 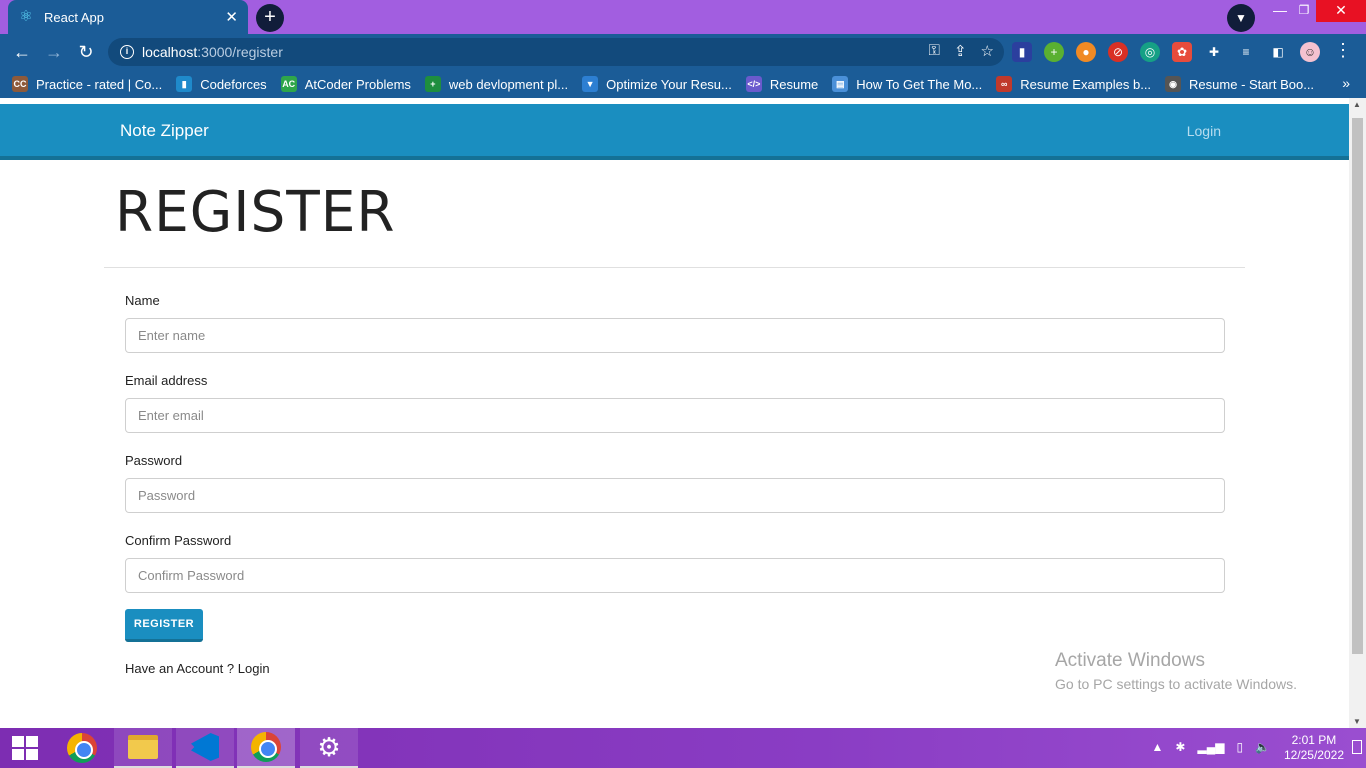 What do you see at coordinates (221, 84) in the screenshot?
I see `bookmark-item: ▮ Codeforces` at bounding box center [221, 84].